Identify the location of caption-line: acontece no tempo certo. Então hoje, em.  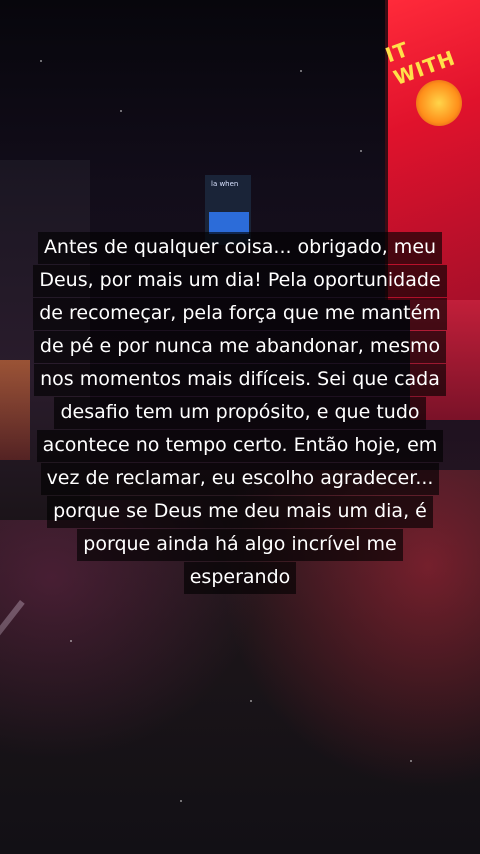
(240, 446).